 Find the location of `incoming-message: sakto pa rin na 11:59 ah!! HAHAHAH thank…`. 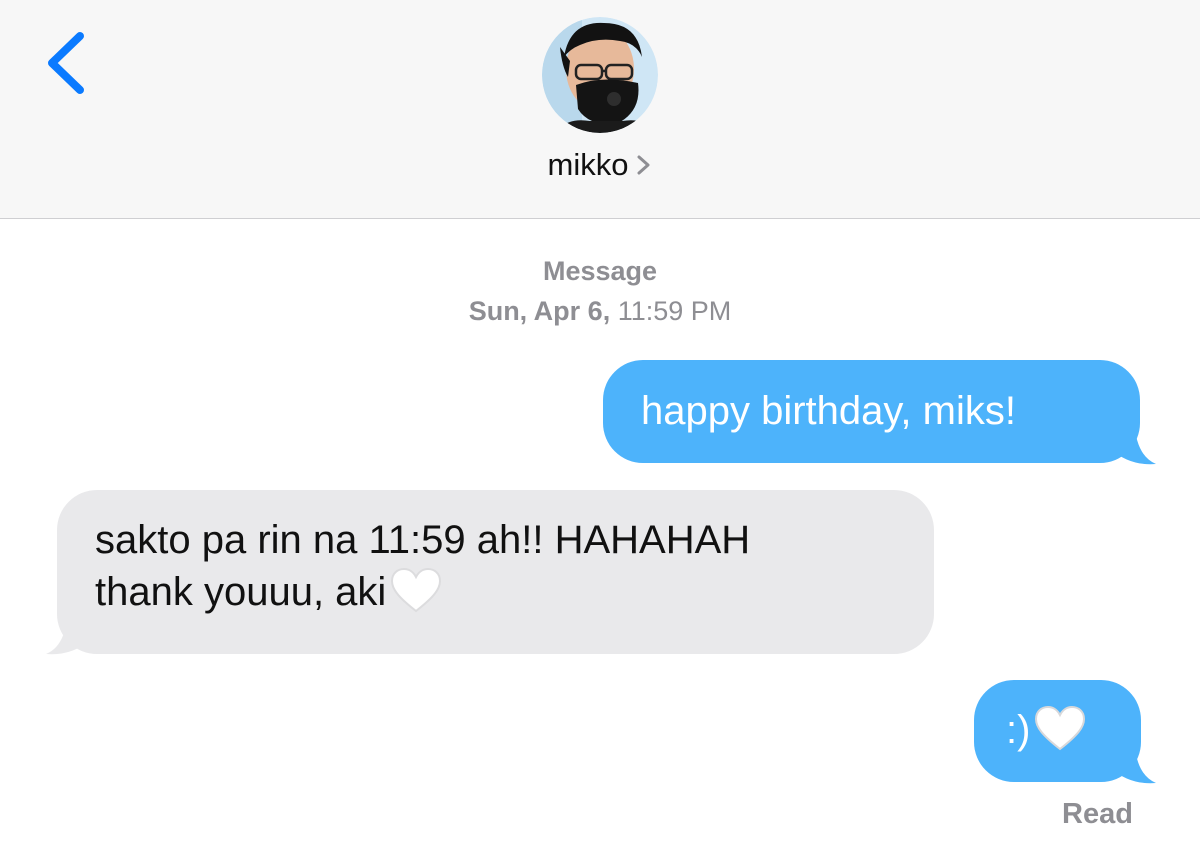

incoming-message: sakto pa rin na 11:59 ah!! HAHAHAH thank… is located at coordinates (495, 572).